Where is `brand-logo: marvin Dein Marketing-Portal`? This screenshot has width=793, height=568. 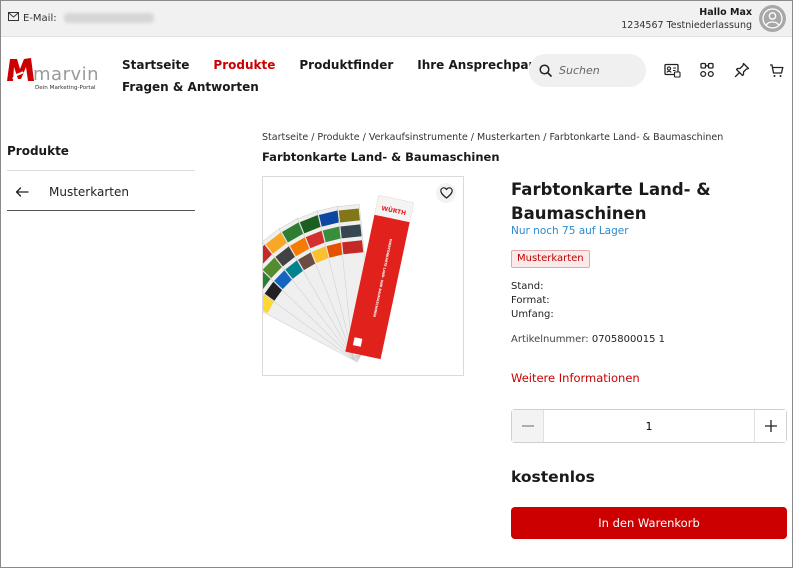 brand-logo: marvin Dein Marketing-Portal is located at coordinates (57, 73).